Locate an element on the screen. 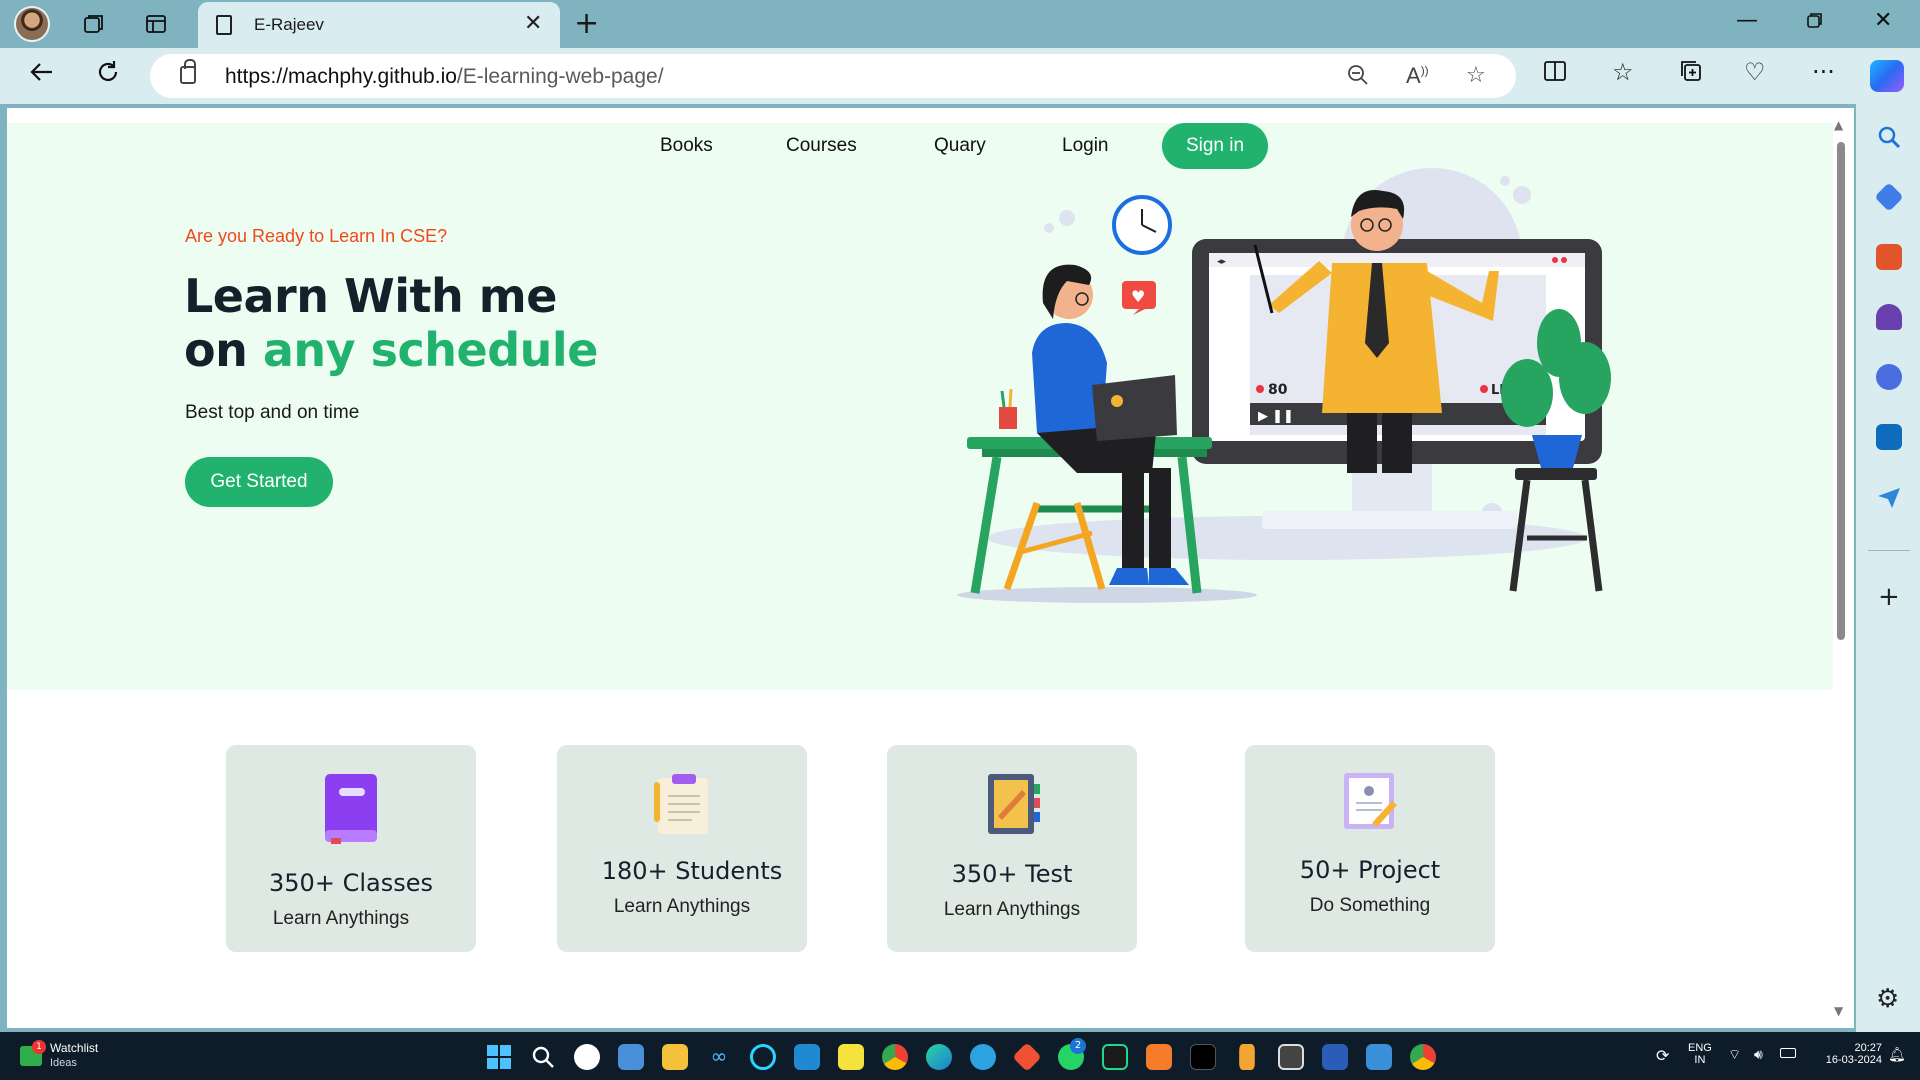 Image resolution: width=1920 pixels, height=1080 pixels. stat-caption: Do Something is located at coordinates (1370, 905).